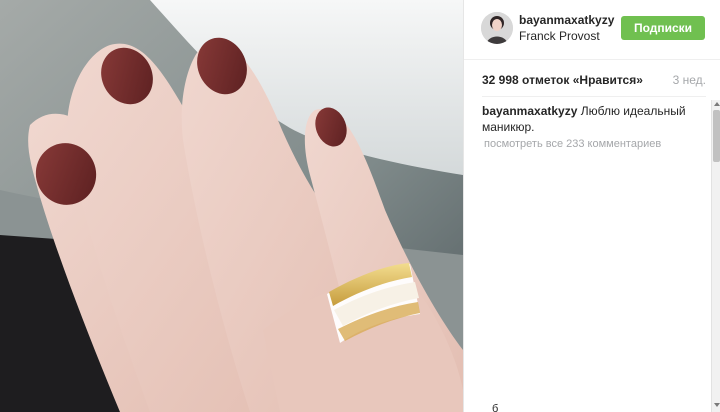 This screenshot has height=412, width=720. What do you see at coordinates (559, 36) in the screenshot?
I see `post-location: Franck Provost` at bounding box center [559, 36].